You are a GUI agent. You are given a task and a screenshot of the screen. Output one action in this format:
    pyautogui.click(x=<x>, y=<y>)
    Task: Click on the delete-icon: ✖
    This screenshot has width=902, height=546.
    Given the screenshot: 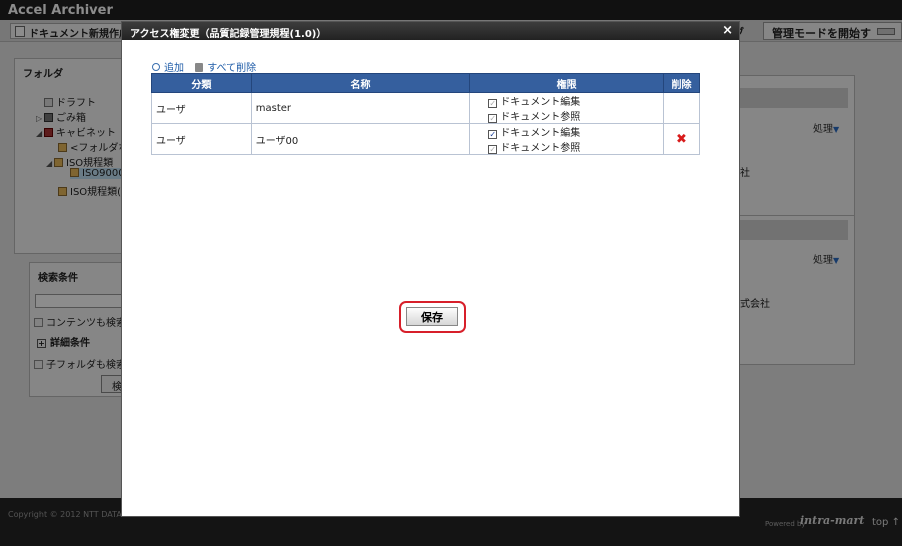 What is the action you would take?
    pyautogui.click(x=681, y=139)
    